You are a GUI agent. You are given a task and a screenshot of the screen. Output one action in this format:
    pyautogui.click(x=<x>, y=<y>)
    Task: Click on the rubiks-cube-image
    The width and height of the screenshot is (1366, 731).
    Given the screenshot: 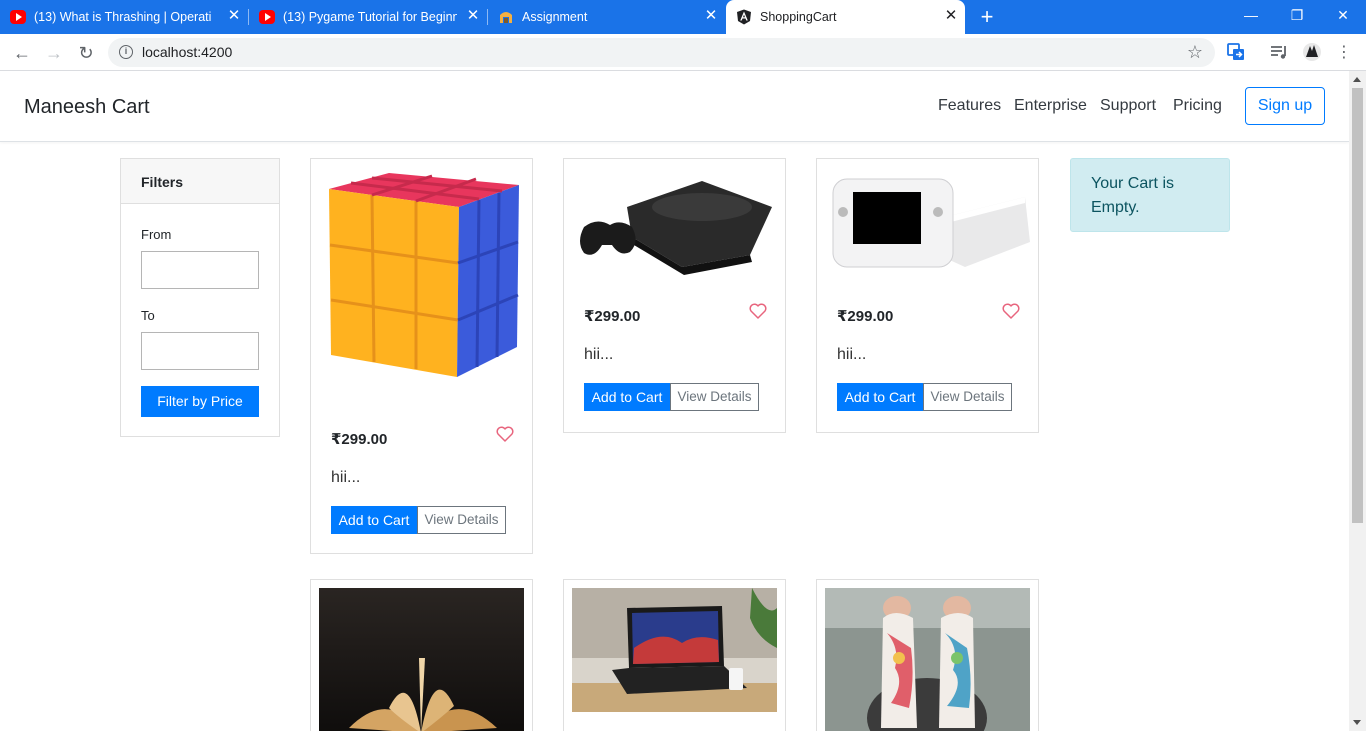 What is the action you would take?
    pyautogui.click(x=421, y=279)
    